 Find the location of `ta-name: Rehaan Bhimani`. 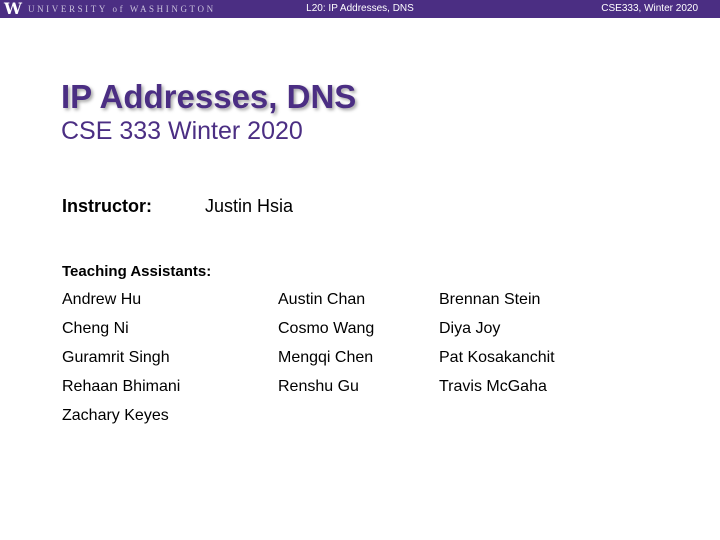

ta-name: Rehaan Bhimani is located at coordinates (121, 386).